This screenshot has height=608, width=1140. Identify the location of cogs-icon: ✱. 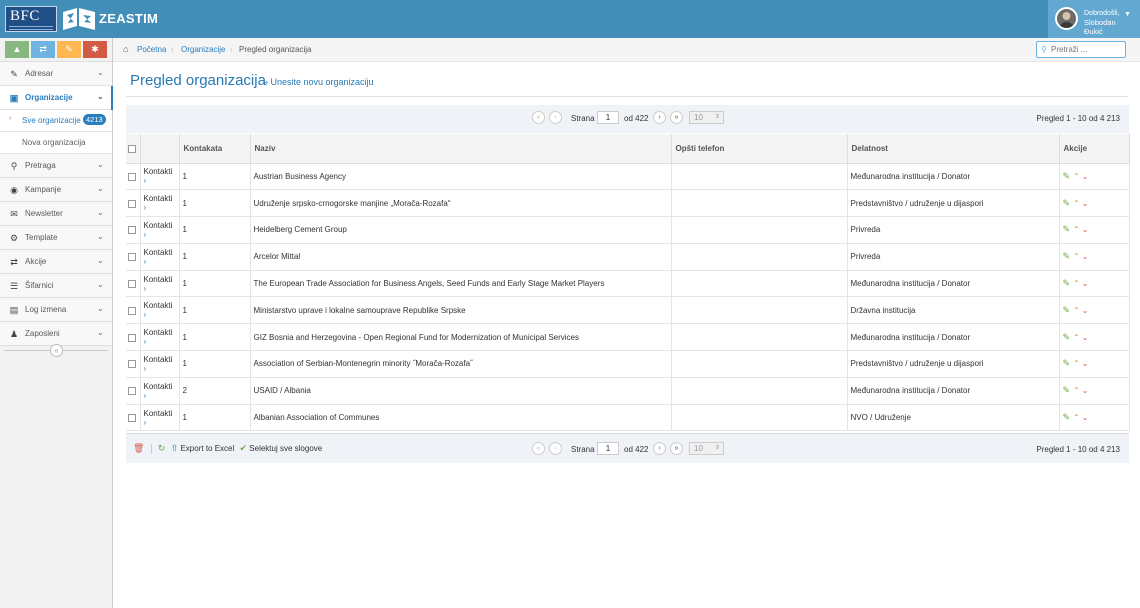
(95, 49).